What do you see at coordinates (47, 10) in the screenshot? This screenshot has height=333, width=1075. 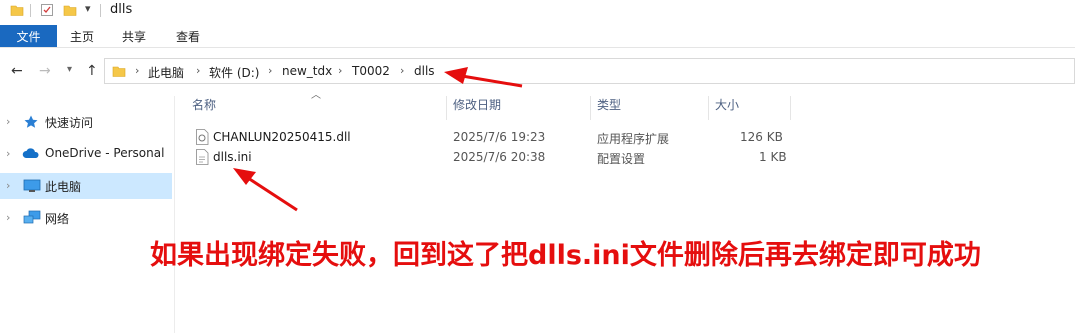 I see `properties-icon` at bounding box center [47, 10].